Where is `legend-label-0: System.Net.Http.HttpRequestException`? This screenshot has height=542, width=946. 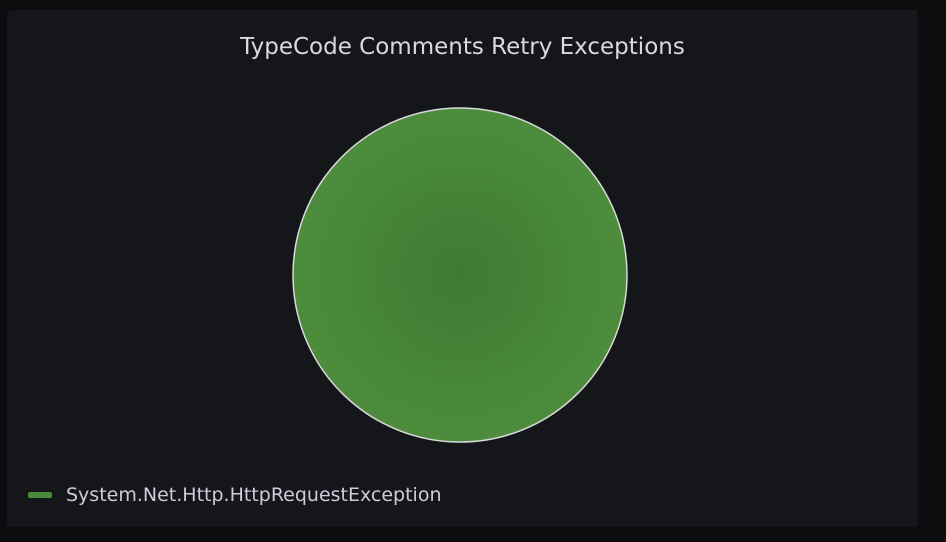 legend-label-0: System.Net.Http.HttpRequestException is located at coordinates (254, 495).